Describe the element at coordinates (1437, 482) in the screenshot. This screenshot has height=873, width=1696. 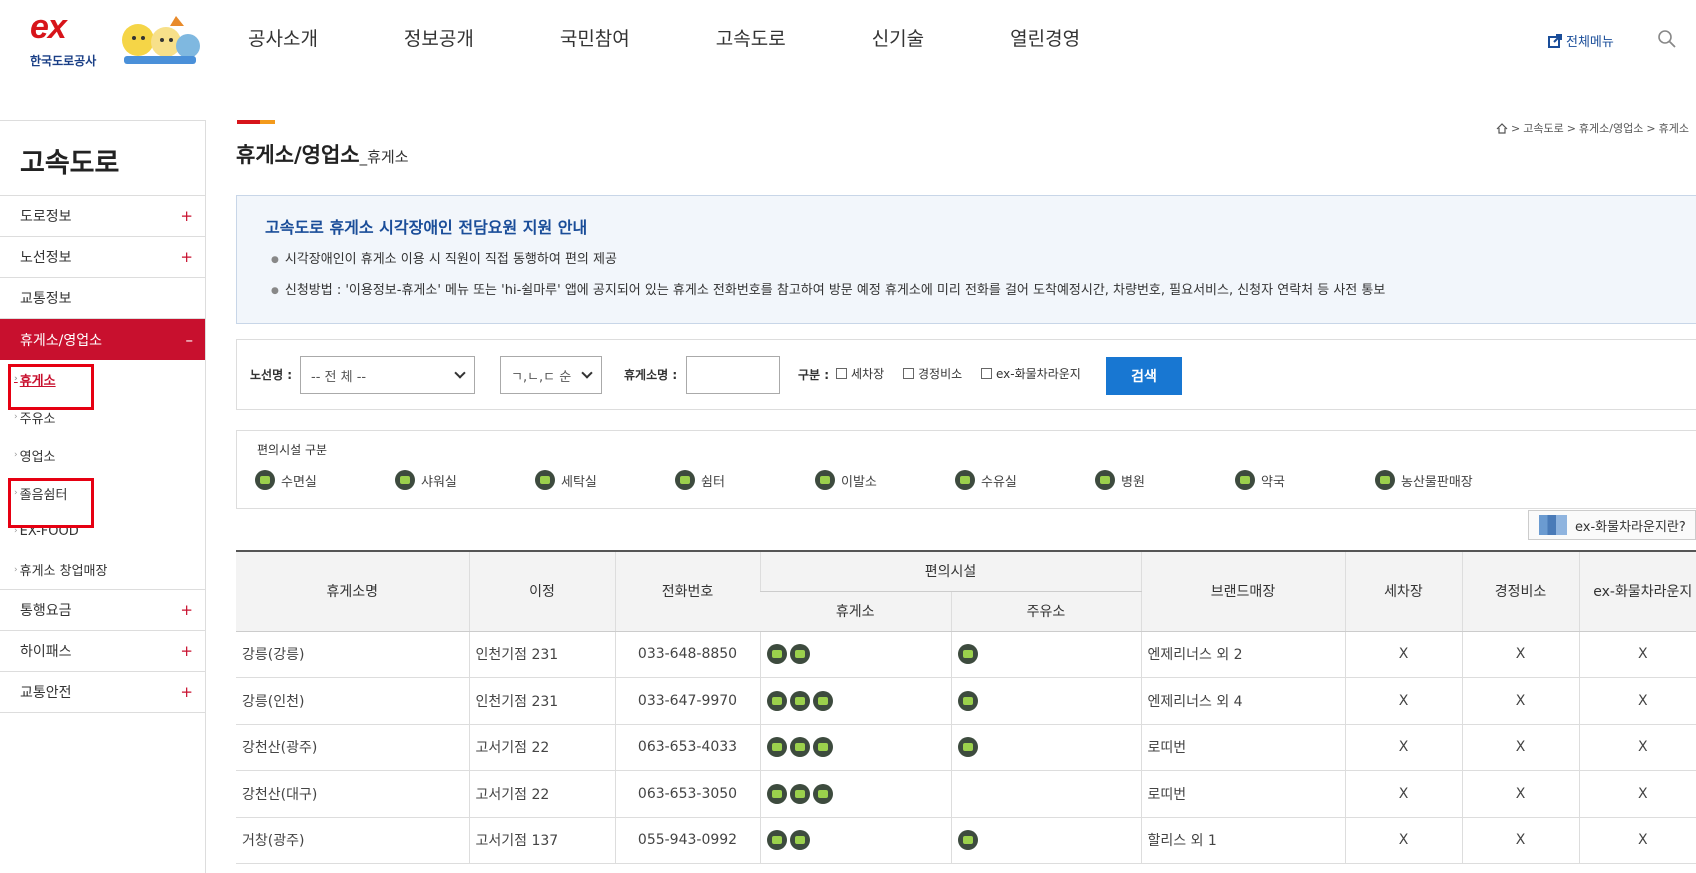
I see `facility-label: 농산물판매장` at that location.